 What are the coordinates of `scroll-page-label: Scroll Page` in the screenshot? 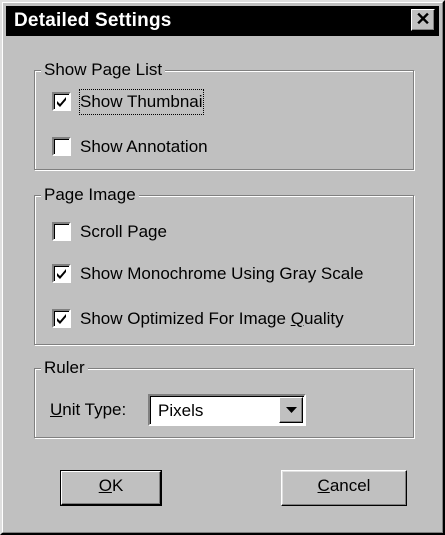 It's located at (123, 231).